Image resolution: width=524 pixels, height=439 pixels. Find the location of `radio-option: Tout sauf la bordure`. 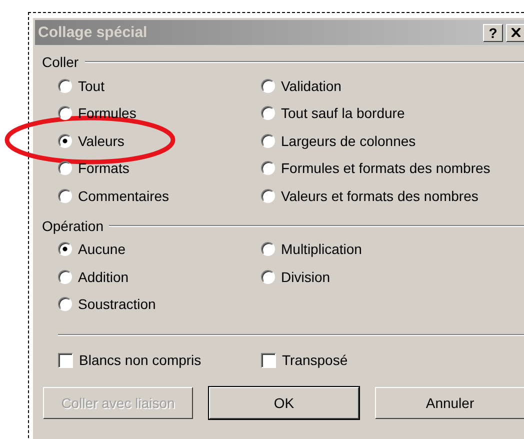

radio-option: Tout sauf la bordure is located at coordinates (392, 113).